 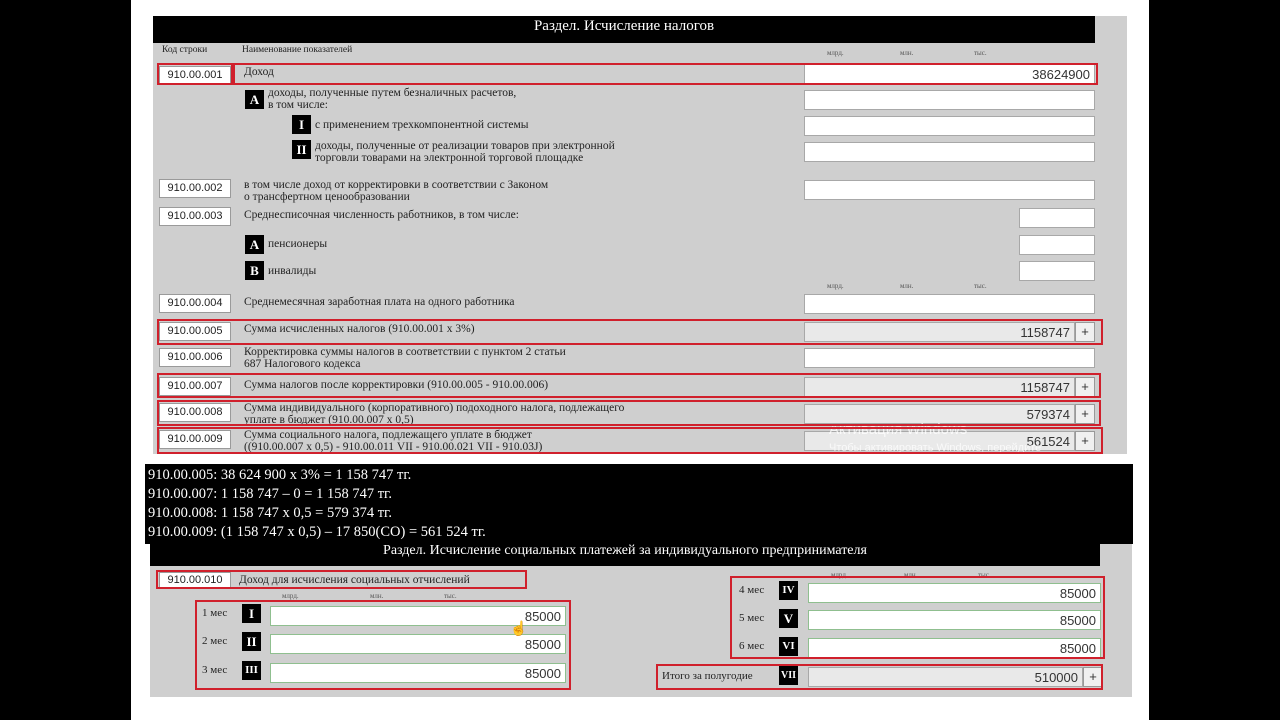 What do you see at coordinates (935, 448) in the screenshot?
I see `activation-watermark-text: Чтобы активировать Windows, перейдите` at bounding box center [935, 448].